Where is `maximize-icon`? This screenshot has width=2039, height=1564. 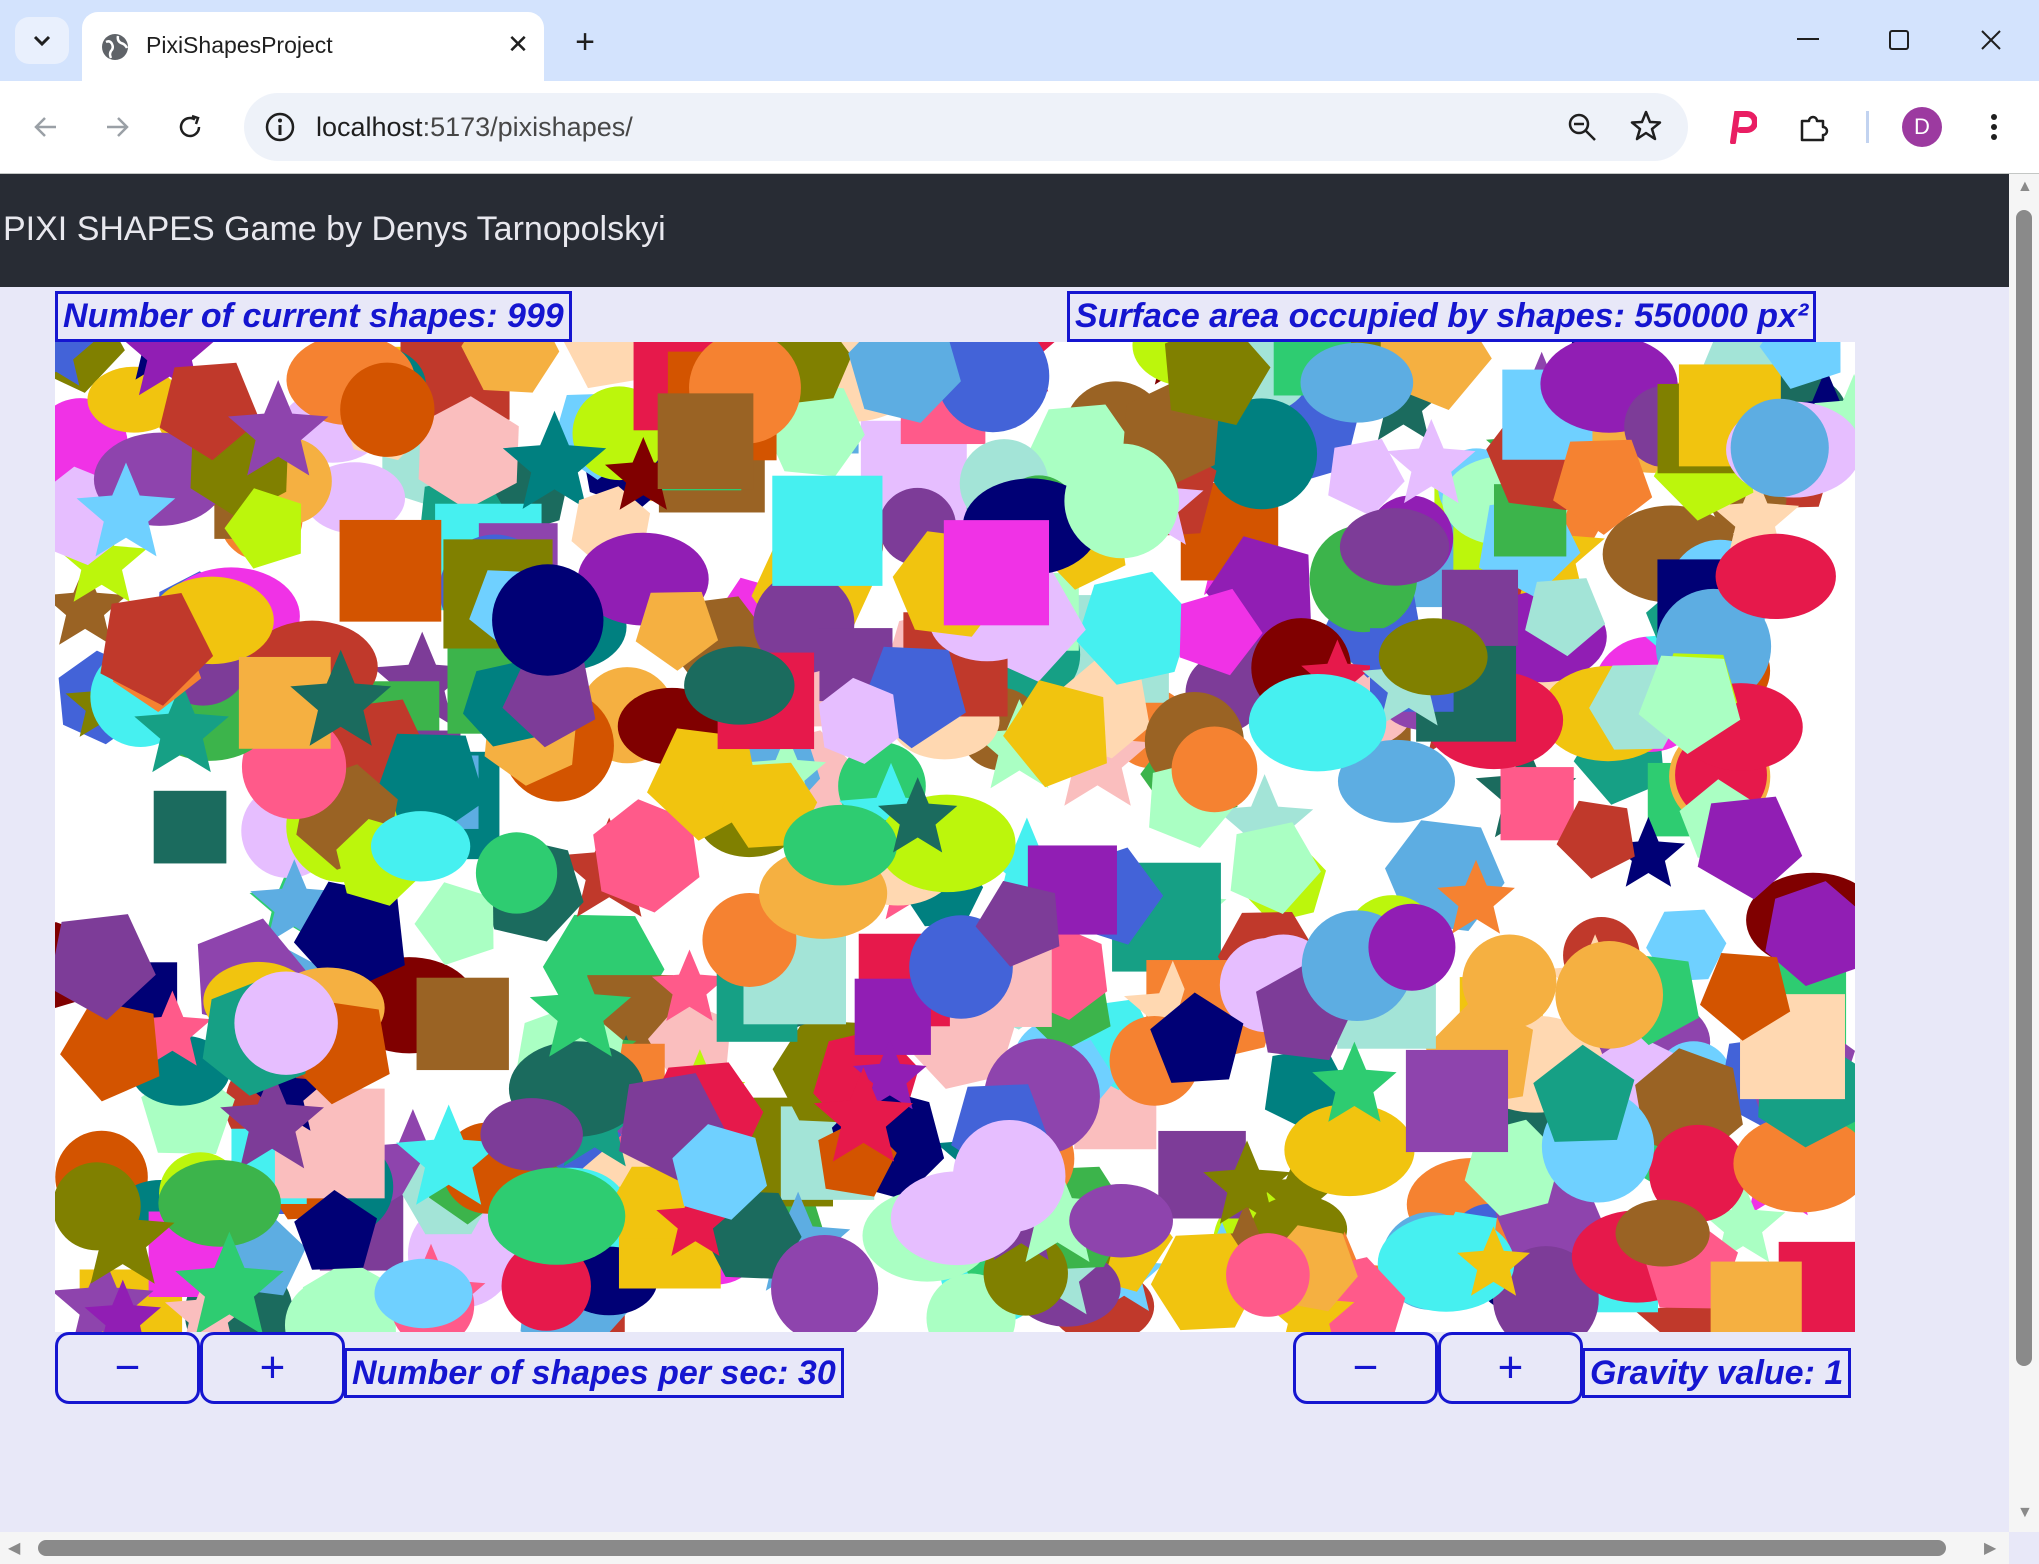 maximize-icon is located at coordinates (1899, 40).